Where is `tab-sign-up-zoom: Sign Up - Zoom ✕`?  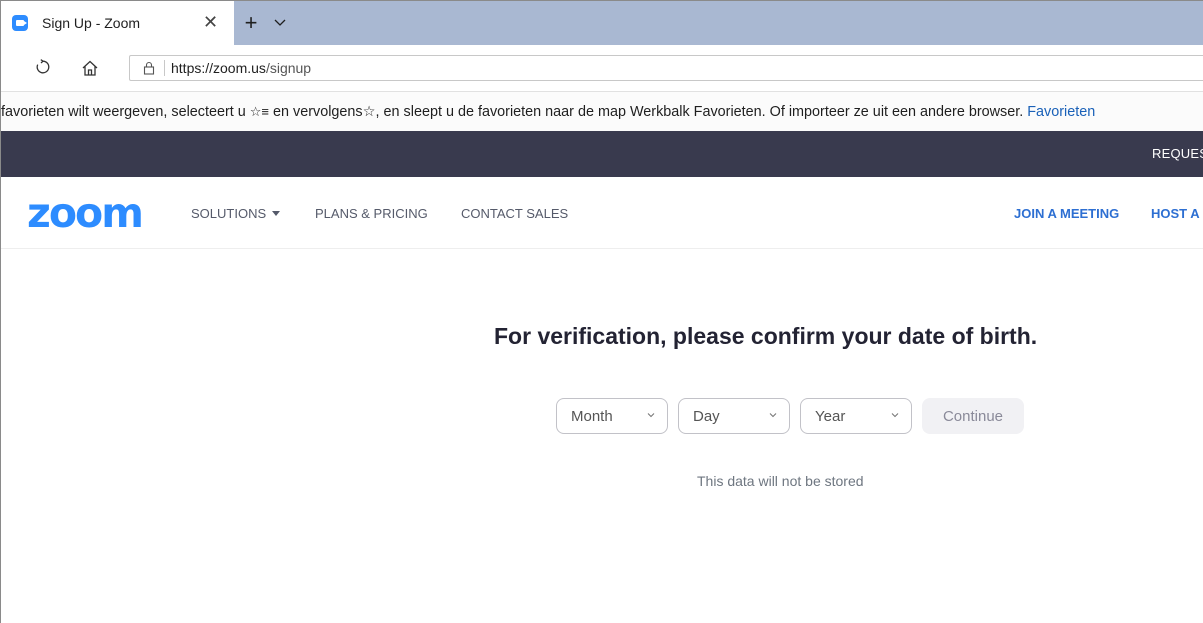
tab-sign-up-zoom: Sign Up - Zoom ✕ is located at coordinates (117, 23).